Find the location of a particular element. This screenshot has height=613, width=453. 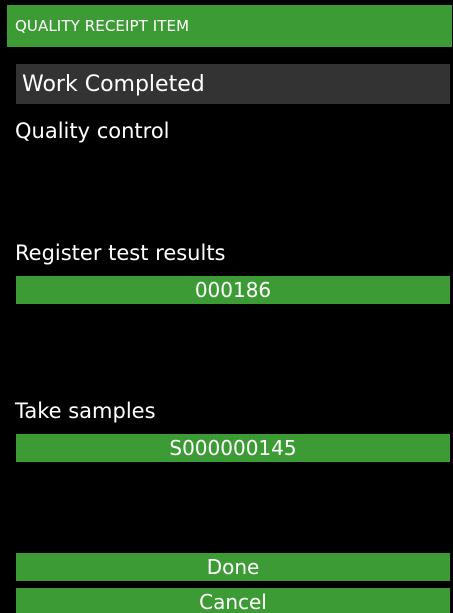

done-button: Done is located at coordinates (233, 567).